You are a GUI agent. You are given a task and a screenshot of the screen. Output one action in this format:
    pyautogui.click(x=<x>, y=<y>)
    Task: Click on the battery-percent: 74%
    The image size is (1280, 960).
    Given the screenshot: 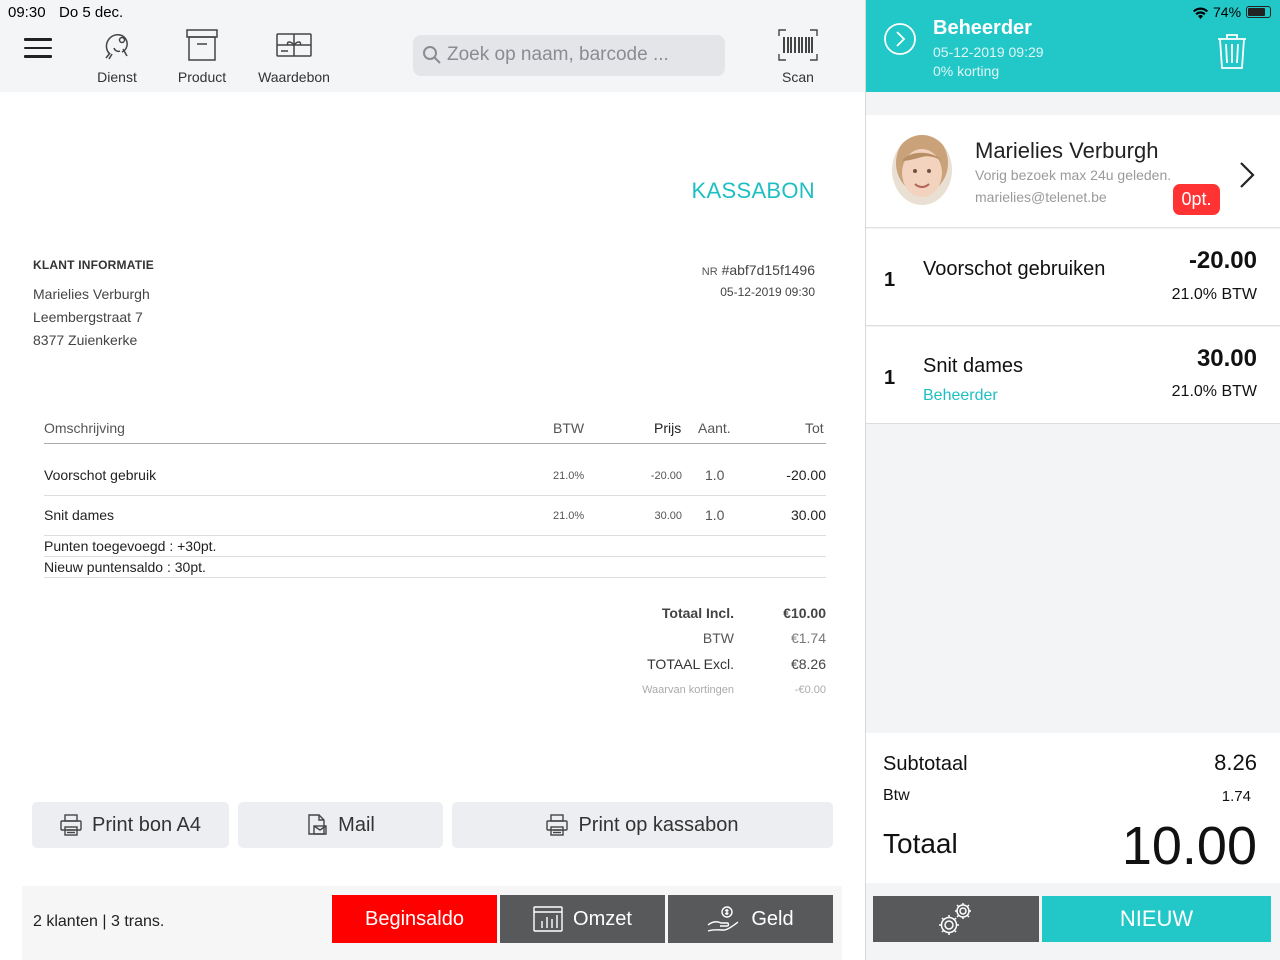 What is the action you would take?
    pyautogui.click(x=1227, y=12)
    